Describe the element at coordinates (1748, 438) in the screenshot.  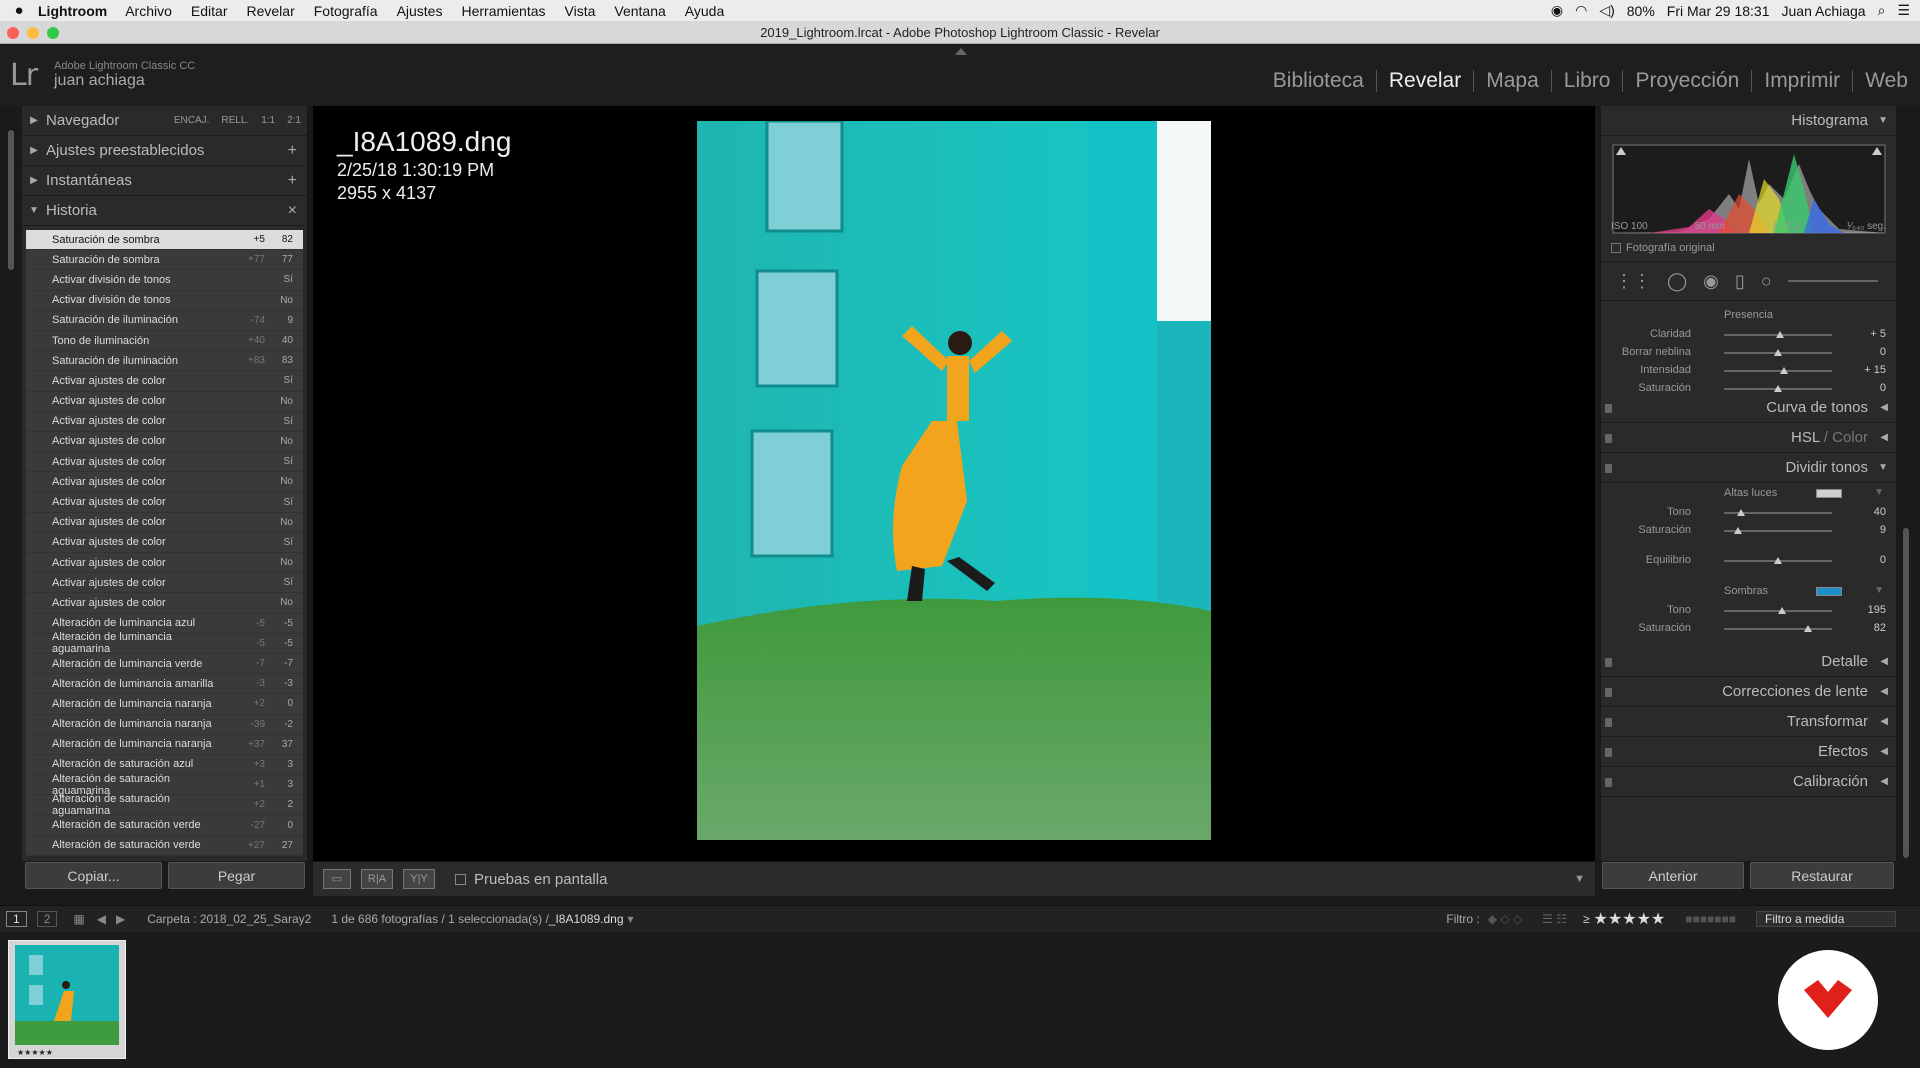
I see `hsl-header: HSL / Color ◀` at that location.